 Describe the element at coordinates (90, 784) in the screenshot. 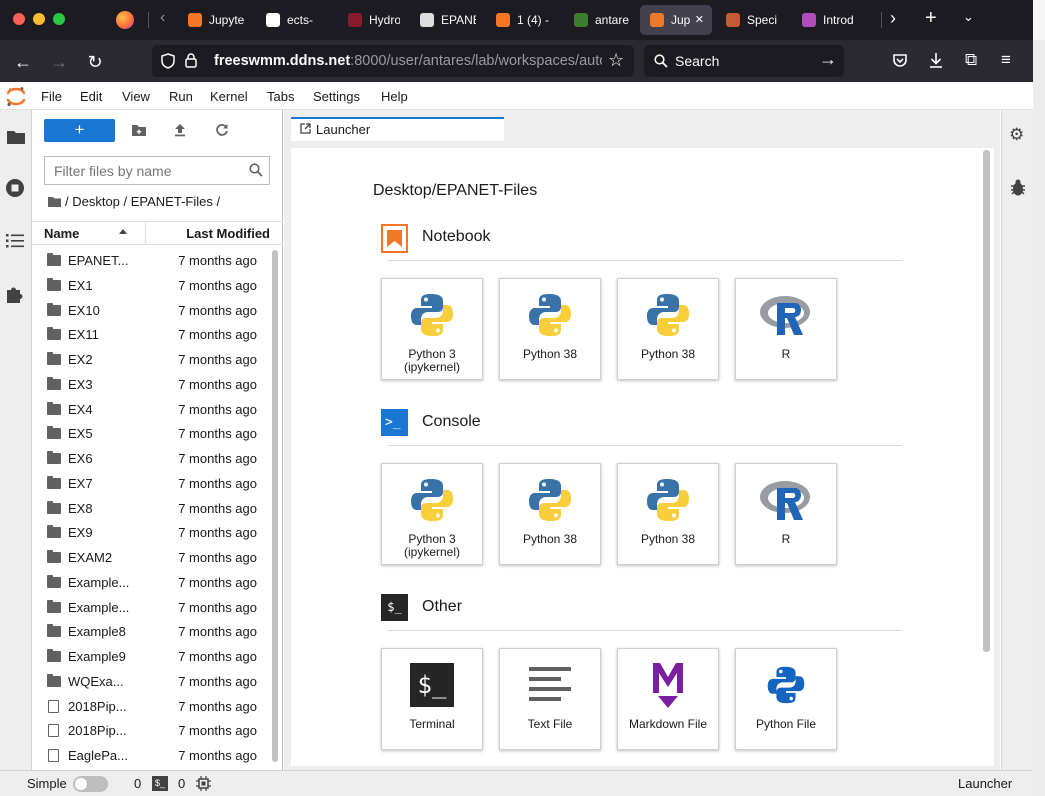

I see `simple-mode-toggle` at that location.